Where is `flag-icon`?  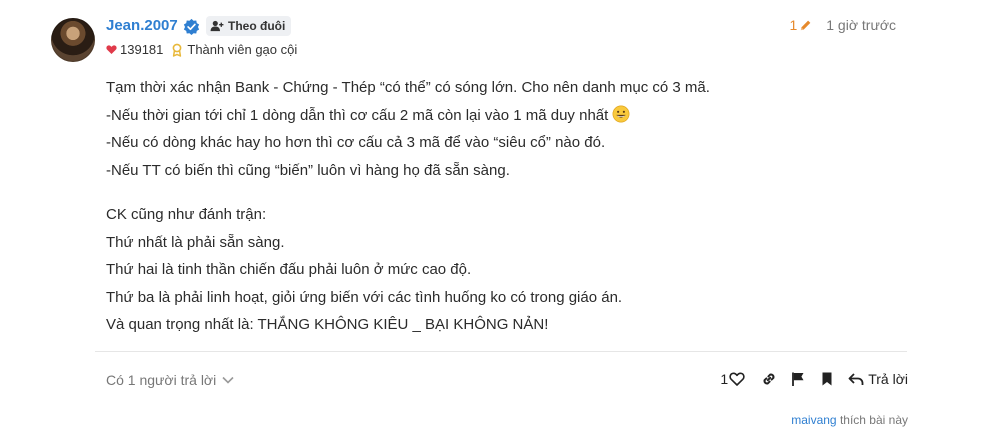 flag-icon is located at coordinates (798, 379).